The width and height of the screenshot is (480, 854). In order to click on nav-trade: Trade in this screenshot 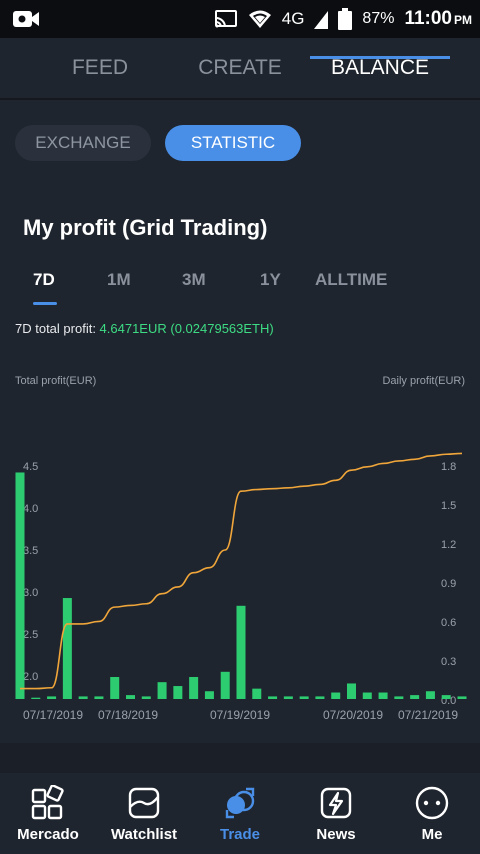, I will do `click(240, 813)`.